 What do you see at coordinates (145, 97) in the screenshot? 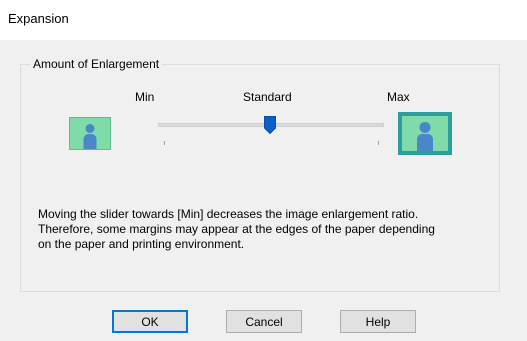
I see `slider-min-label: Min` at bounding box center [145, 97].